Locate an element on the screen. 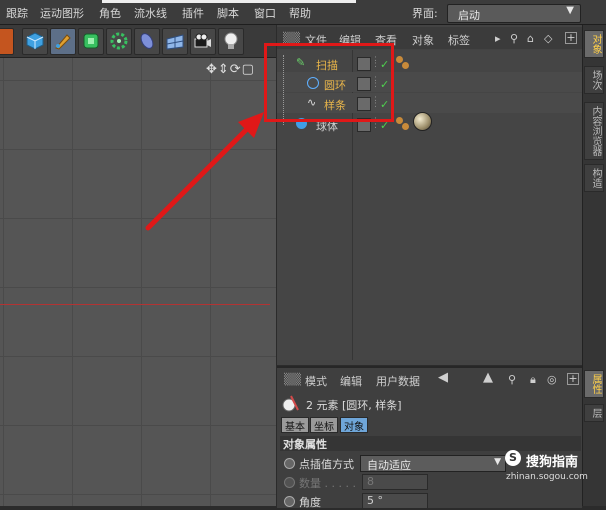 This screenshot has width=606, height=510. am-menu-edit: 编辑 is located at coordinates (351, 381).